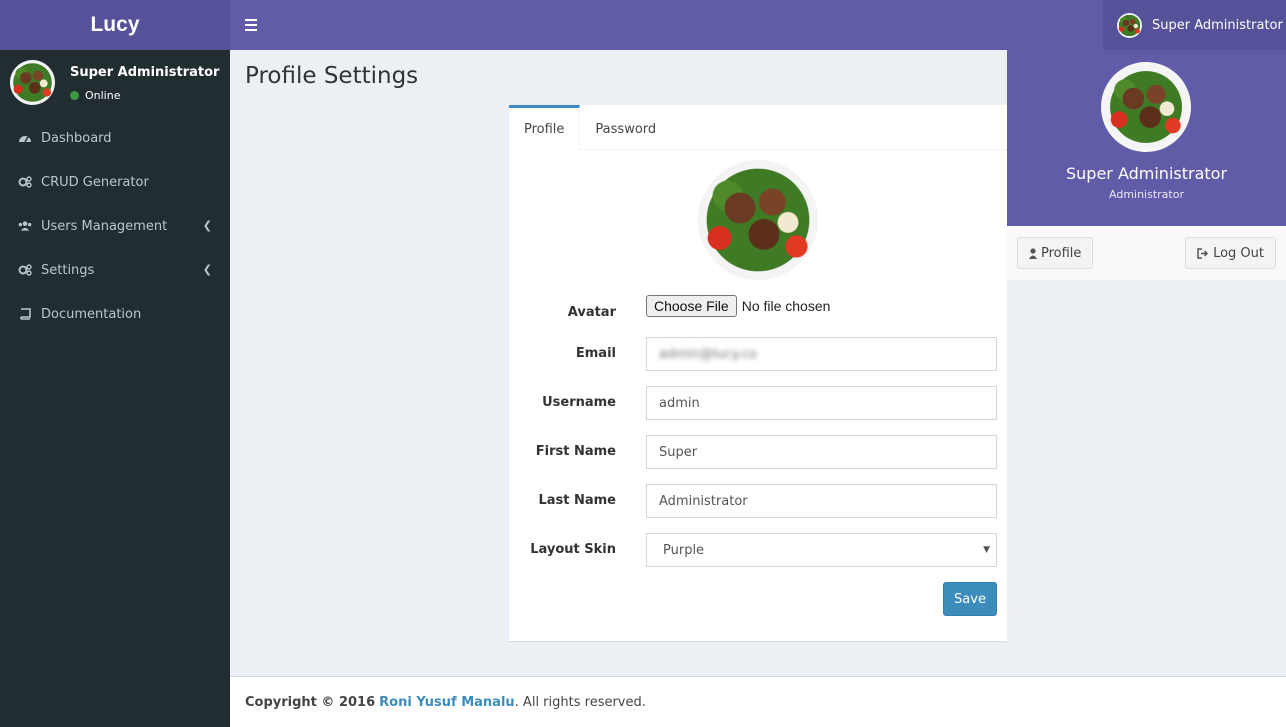  I want to click on sidebar-item-documentation: Documentation, so click(115, 314).